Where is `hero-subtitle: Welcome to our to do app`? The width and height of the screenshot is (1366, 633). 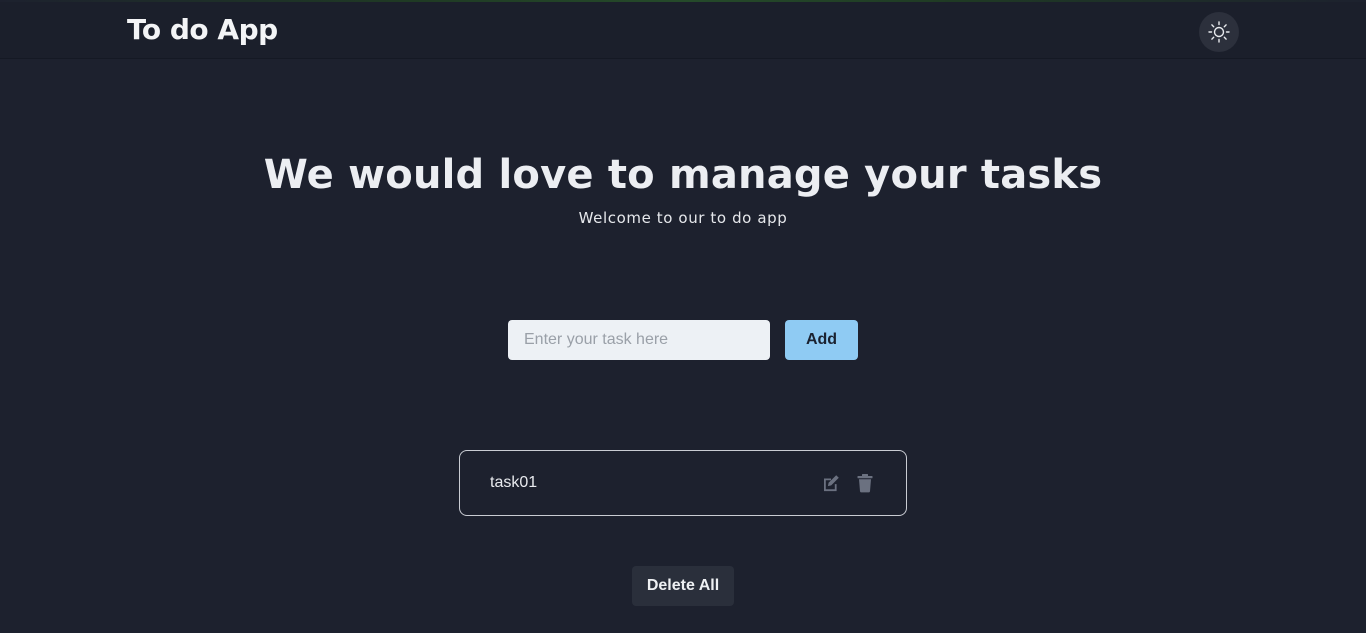 hero-subtitle: Welcome to our to do app is located at coordinates (683, 218).